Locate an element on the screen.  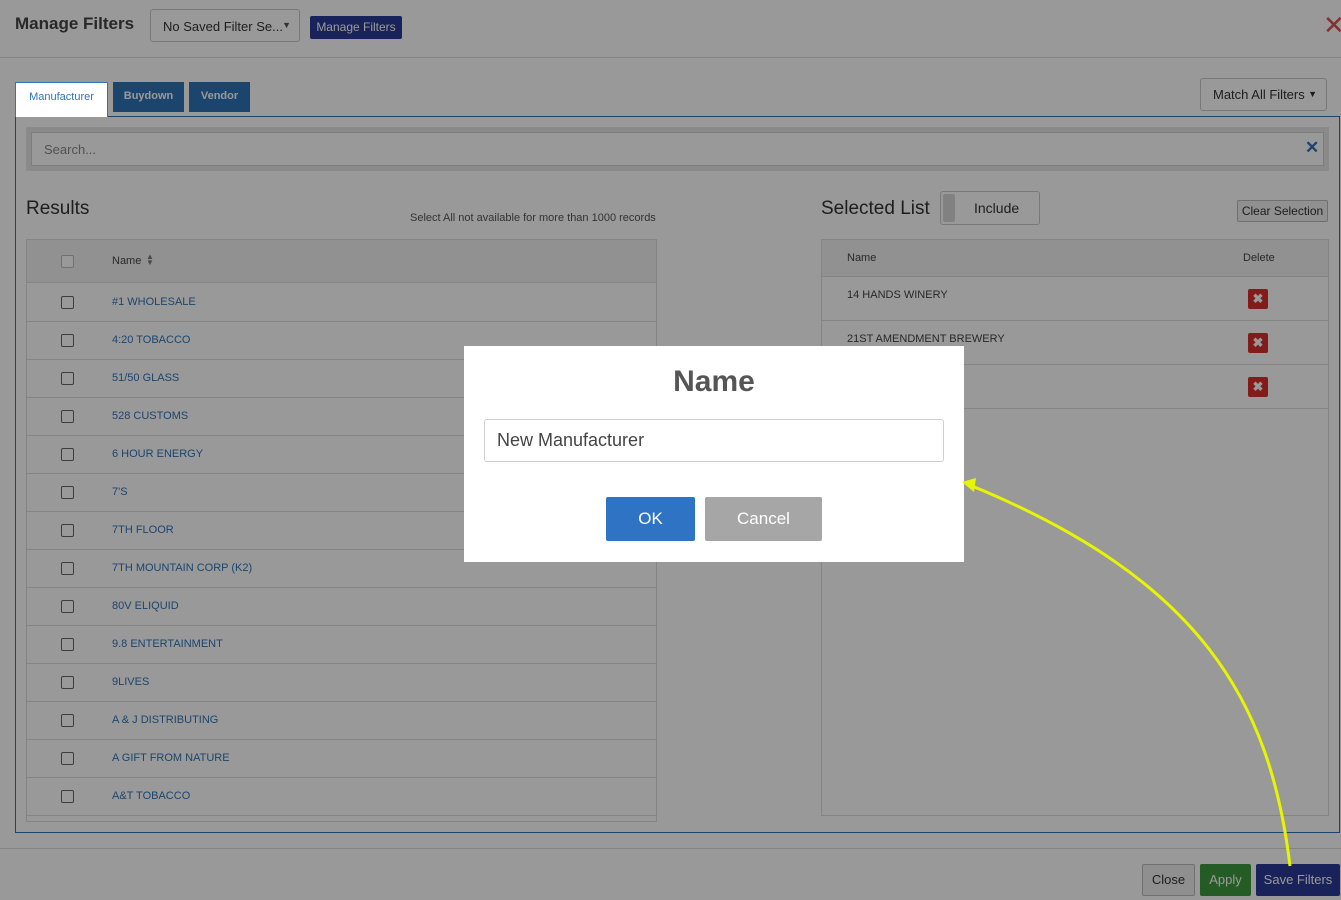
cancel-button: Cancel is located at coordinates (763, 519).